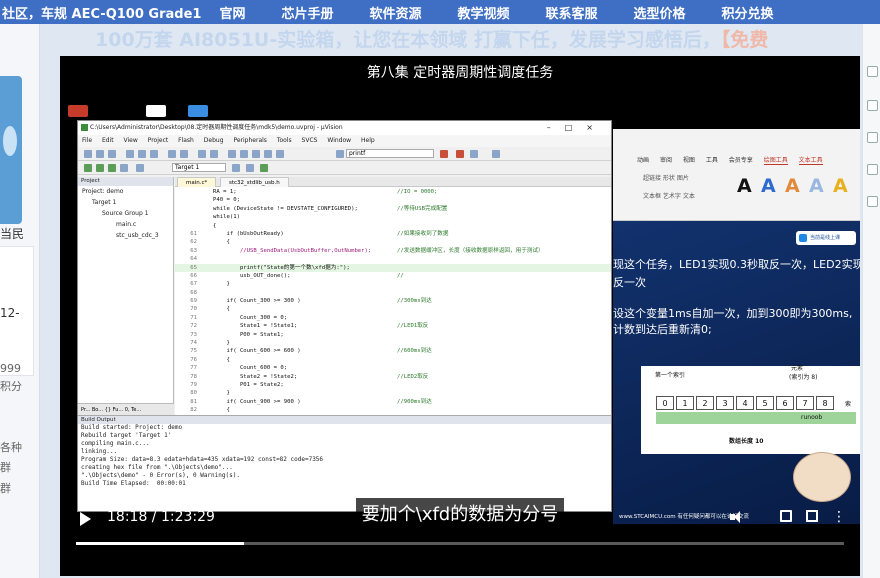 This screenshot has width=880, height=578. I want to click on tree-project-root: Project: demo, so click(125, 191).